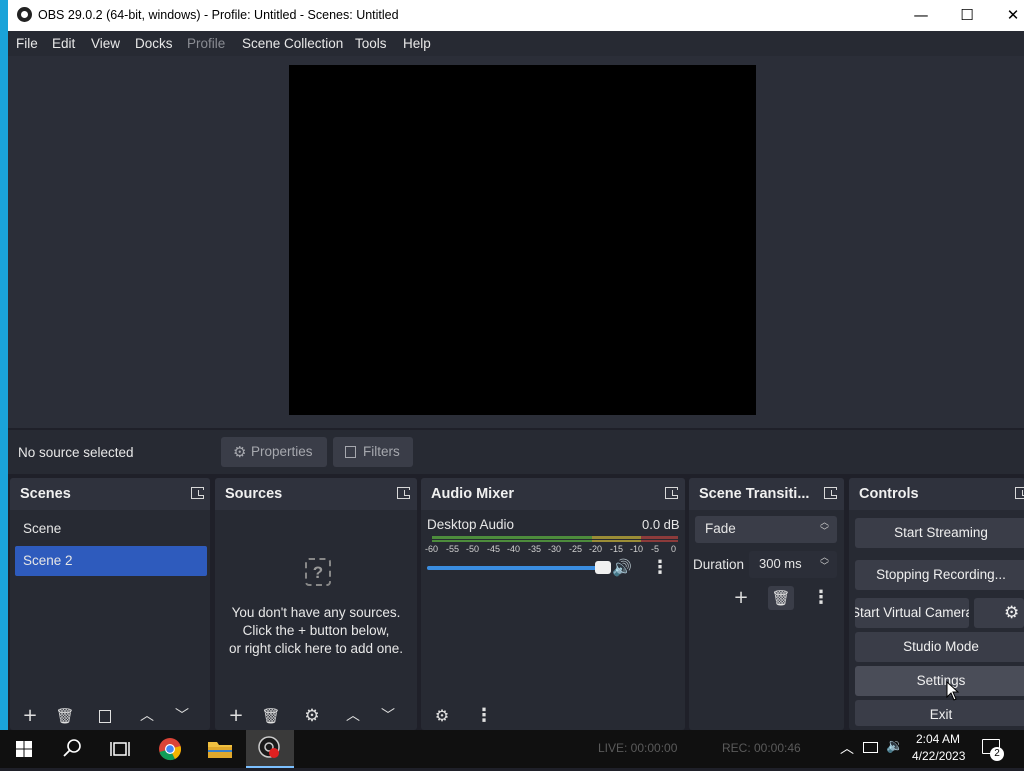 This screenshot has height=771, width=1024. Describe the element at coordinates (821, 598) in the screenshot. I see `transition-menu-icon: ⋮` at that location.